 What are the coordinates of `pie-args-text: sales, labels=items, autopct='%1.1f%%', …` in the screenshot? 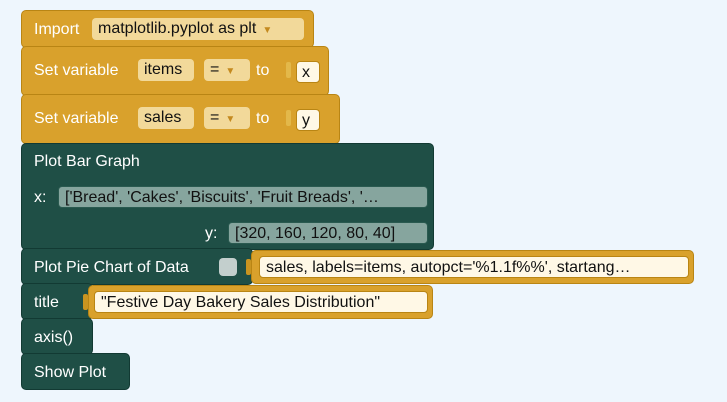 It's located at (448, 267).